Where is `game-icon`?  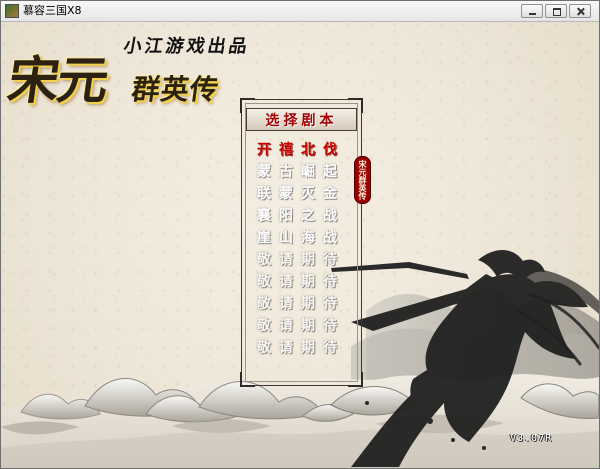 game-icon is located at coordinates (12, 11).